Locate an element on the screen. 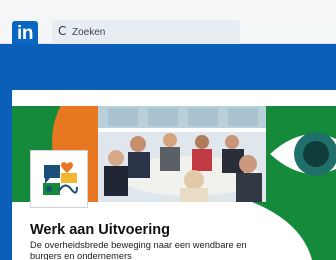  description-line-2: burgers en ondernemers is located at coordinates (81, 255).